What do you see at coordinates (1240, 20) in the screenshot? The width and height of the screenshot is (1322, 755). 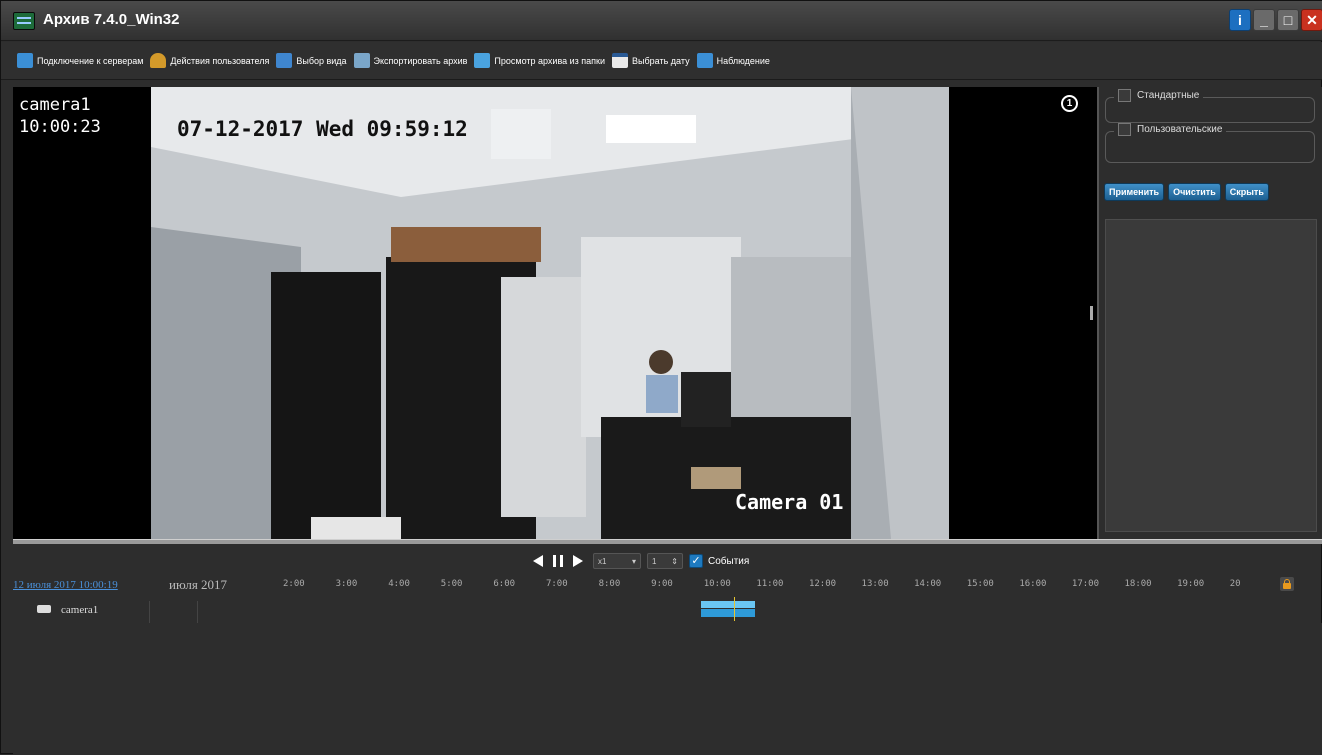 I see `info-button: i` at bounding box center [1240, 20].